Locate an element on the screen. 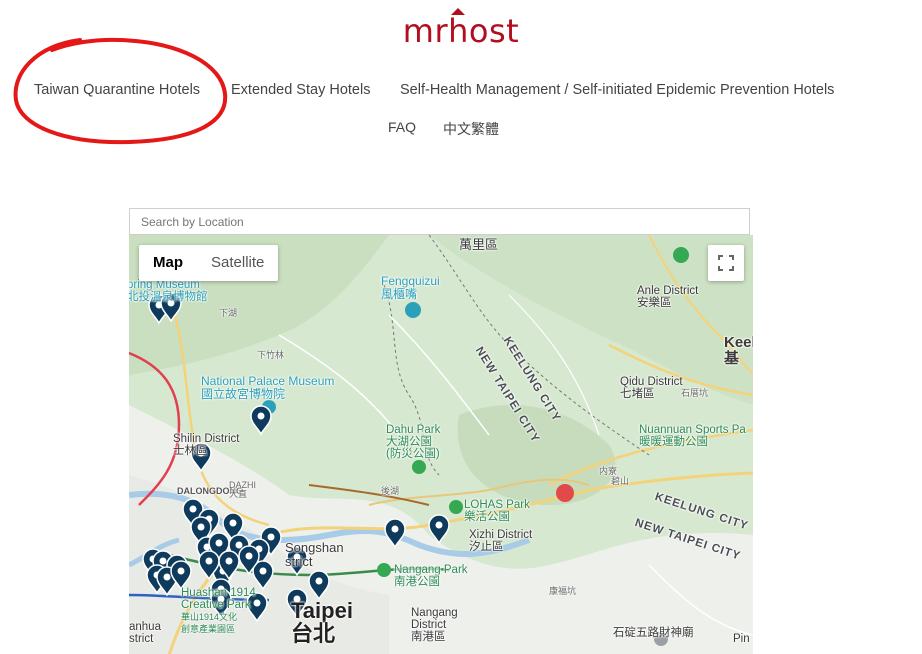 The height and width of the screenshot is (654, 922). label-fengquizui-zh: 風櫃嘴 is located at coordinates (399, 293).